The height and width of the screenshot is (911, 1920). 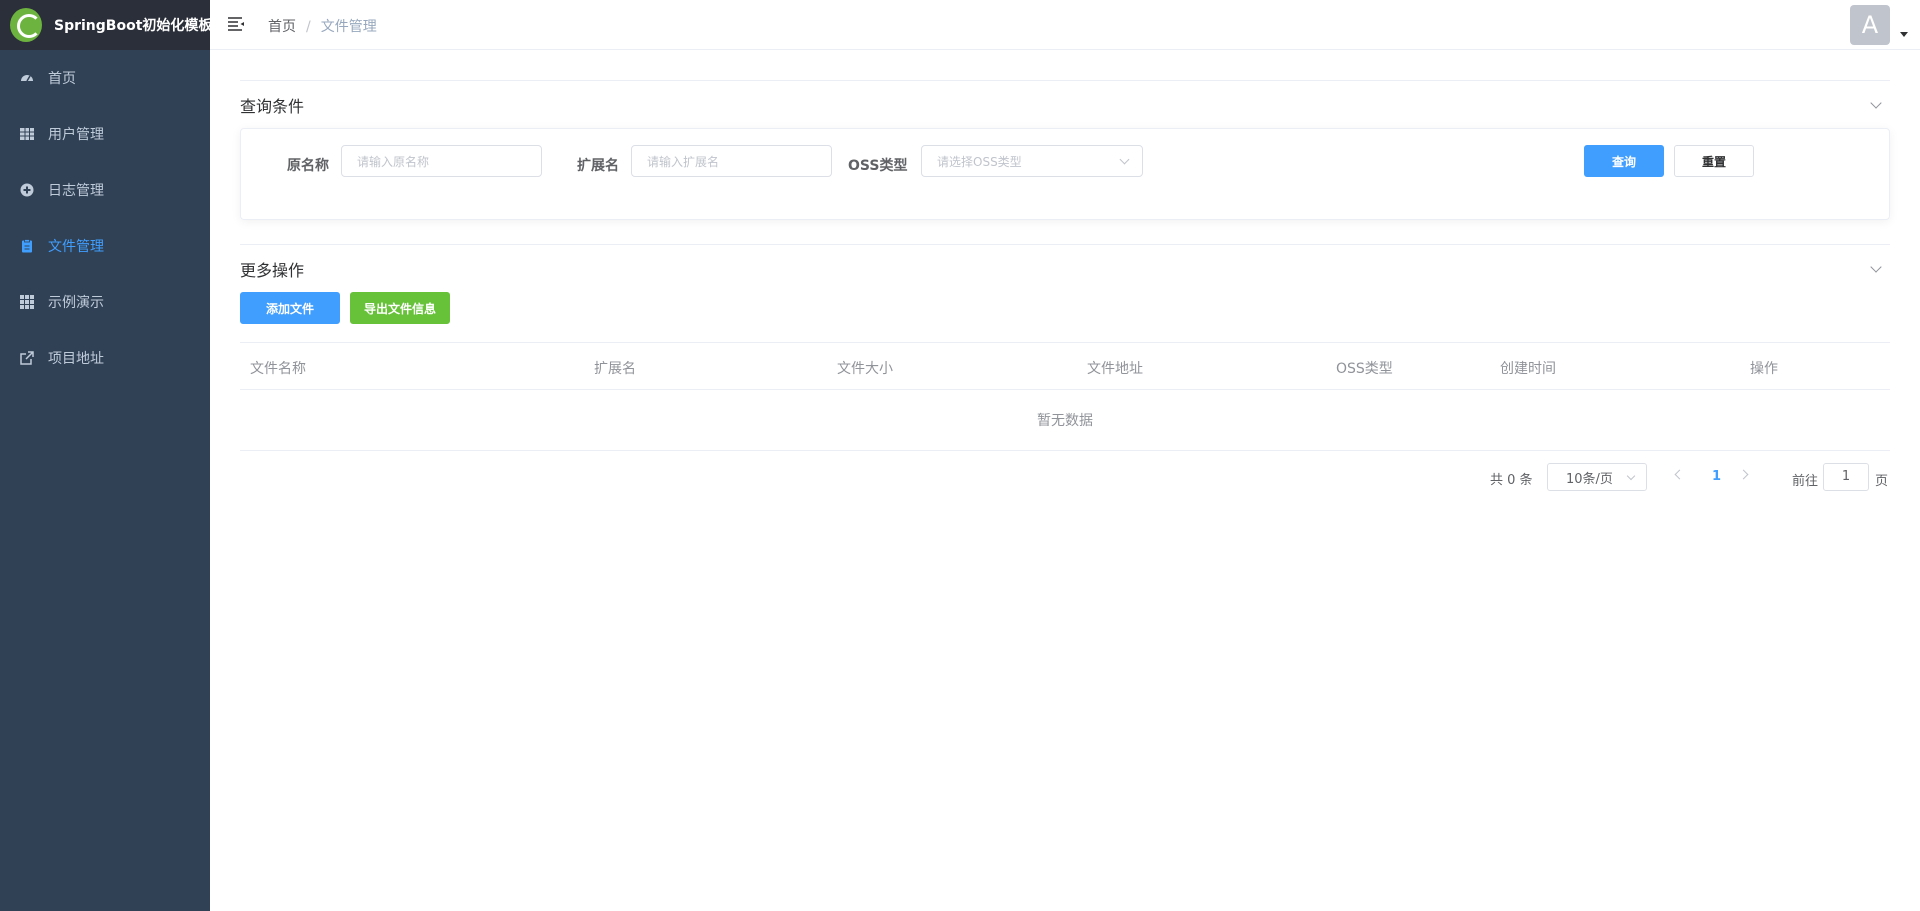 I want to click on log-icon, so click(x=27, y=190).